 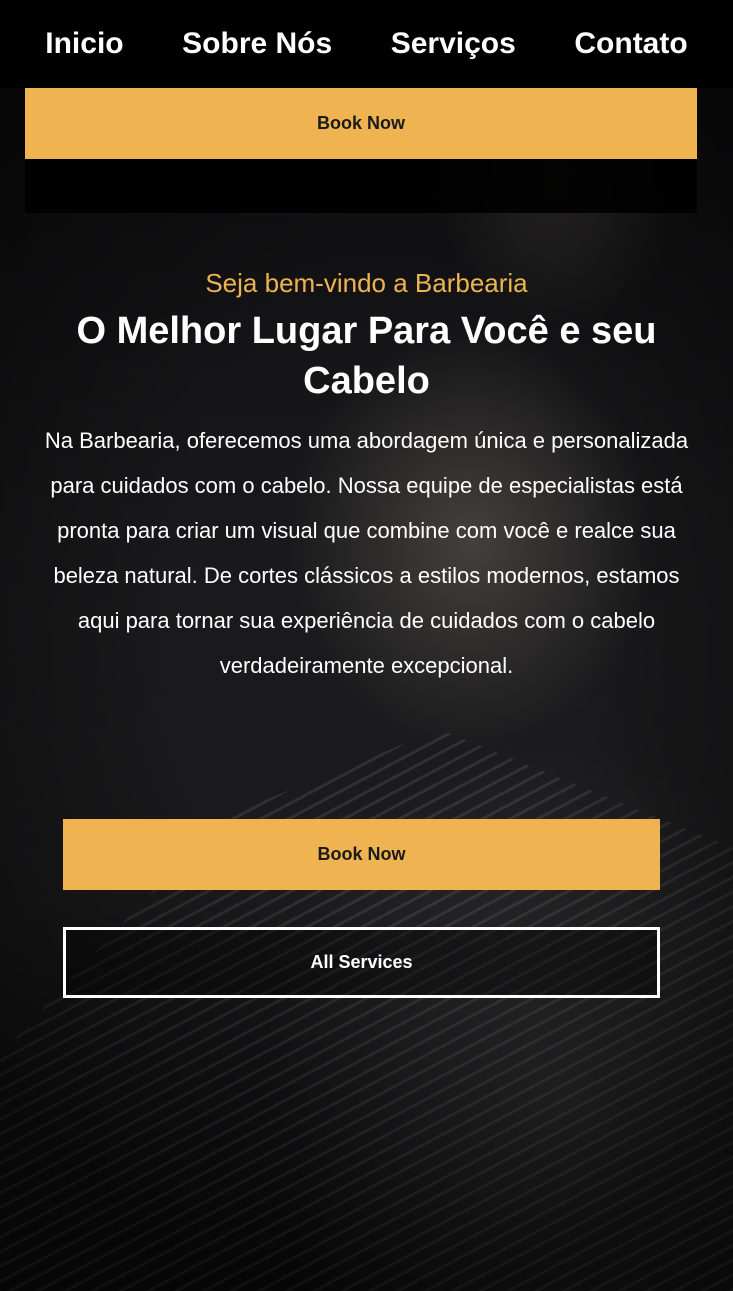 What do you see at coordinates (361, 123) in the screenshot?
I see `book-now-button-nav: Book Now` at bounding box center [361, 123].